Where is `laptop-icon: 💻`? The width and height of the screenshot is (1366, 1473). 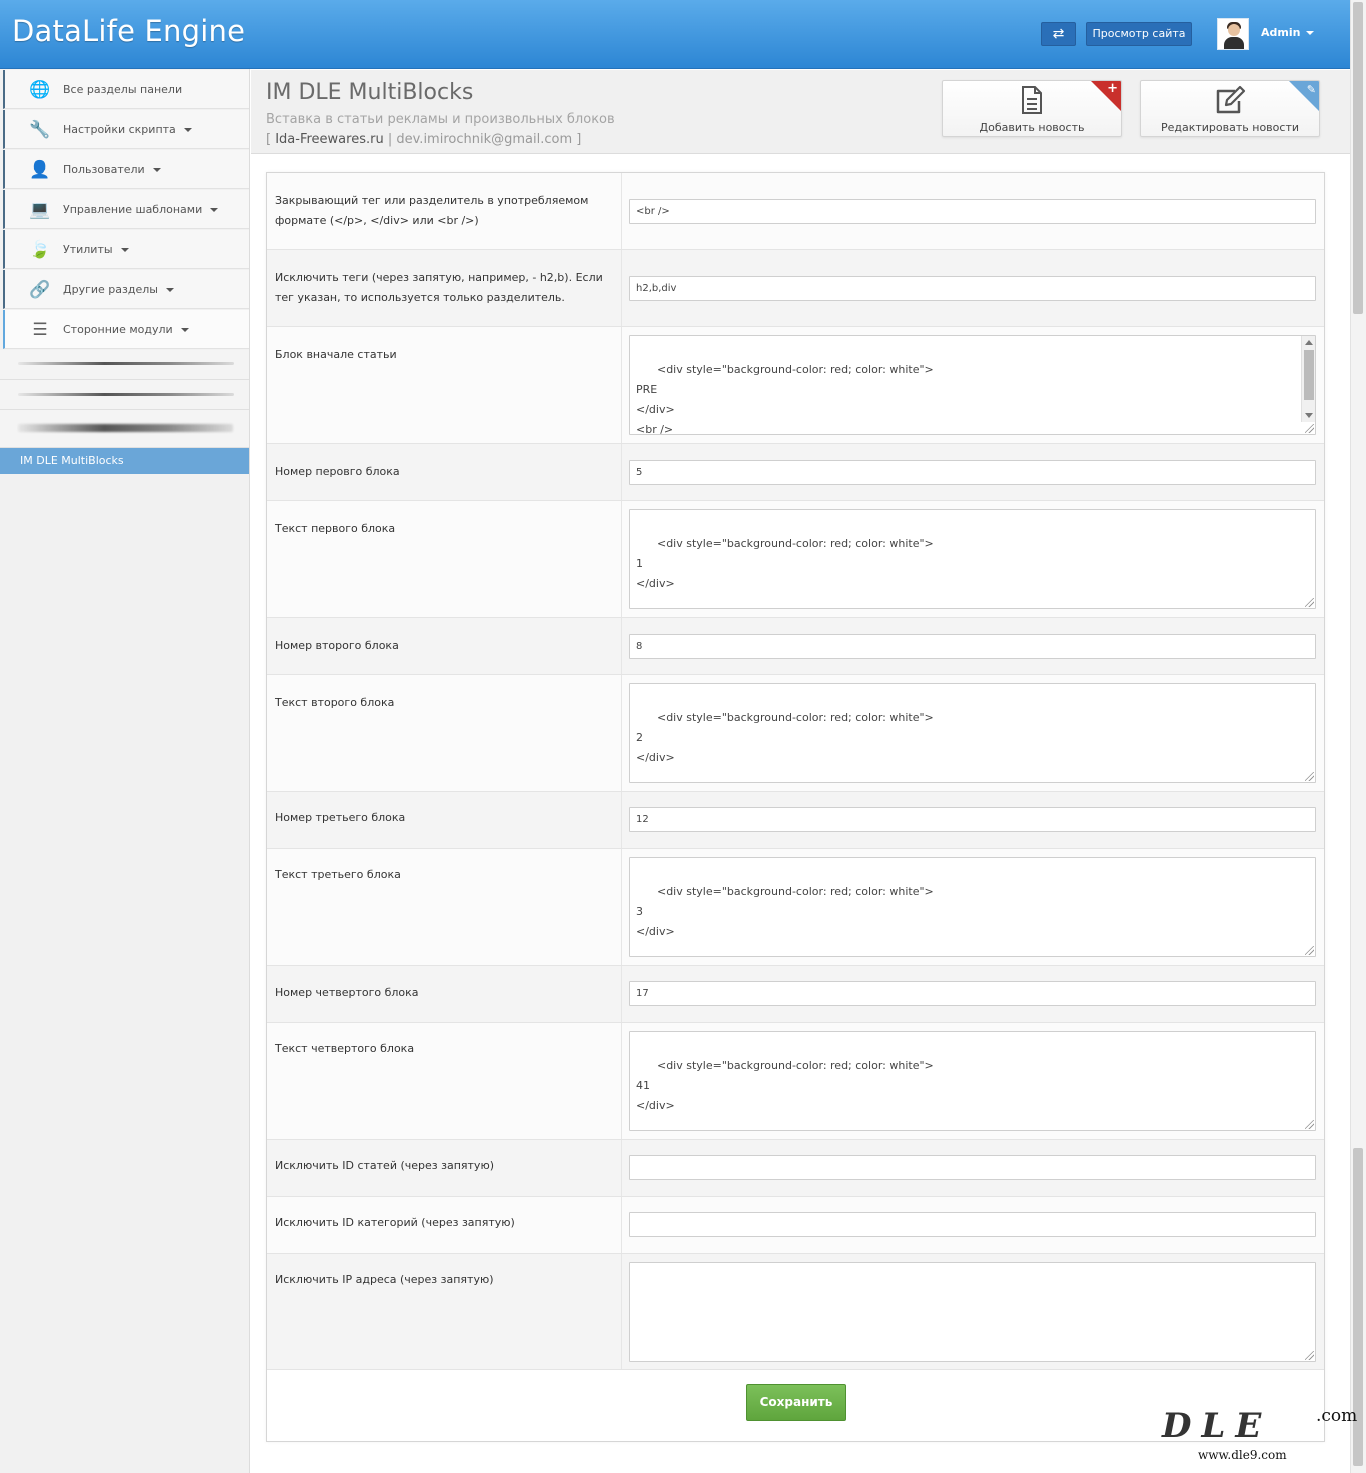 laptop-icon: 💻 is located at coordinates (40, 210).